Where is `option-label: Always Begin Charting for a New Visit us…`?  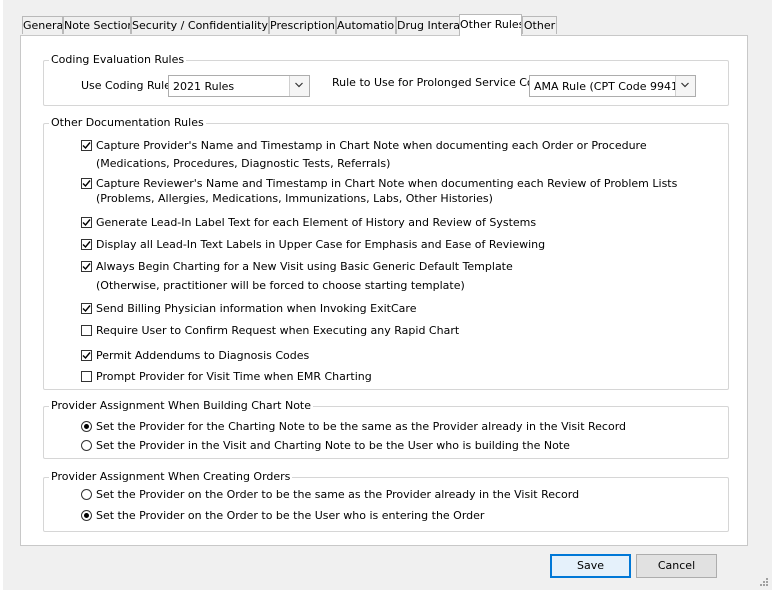
option-label: Always Begin Charting for a New Visit us… is located at coordinates (304, 266).